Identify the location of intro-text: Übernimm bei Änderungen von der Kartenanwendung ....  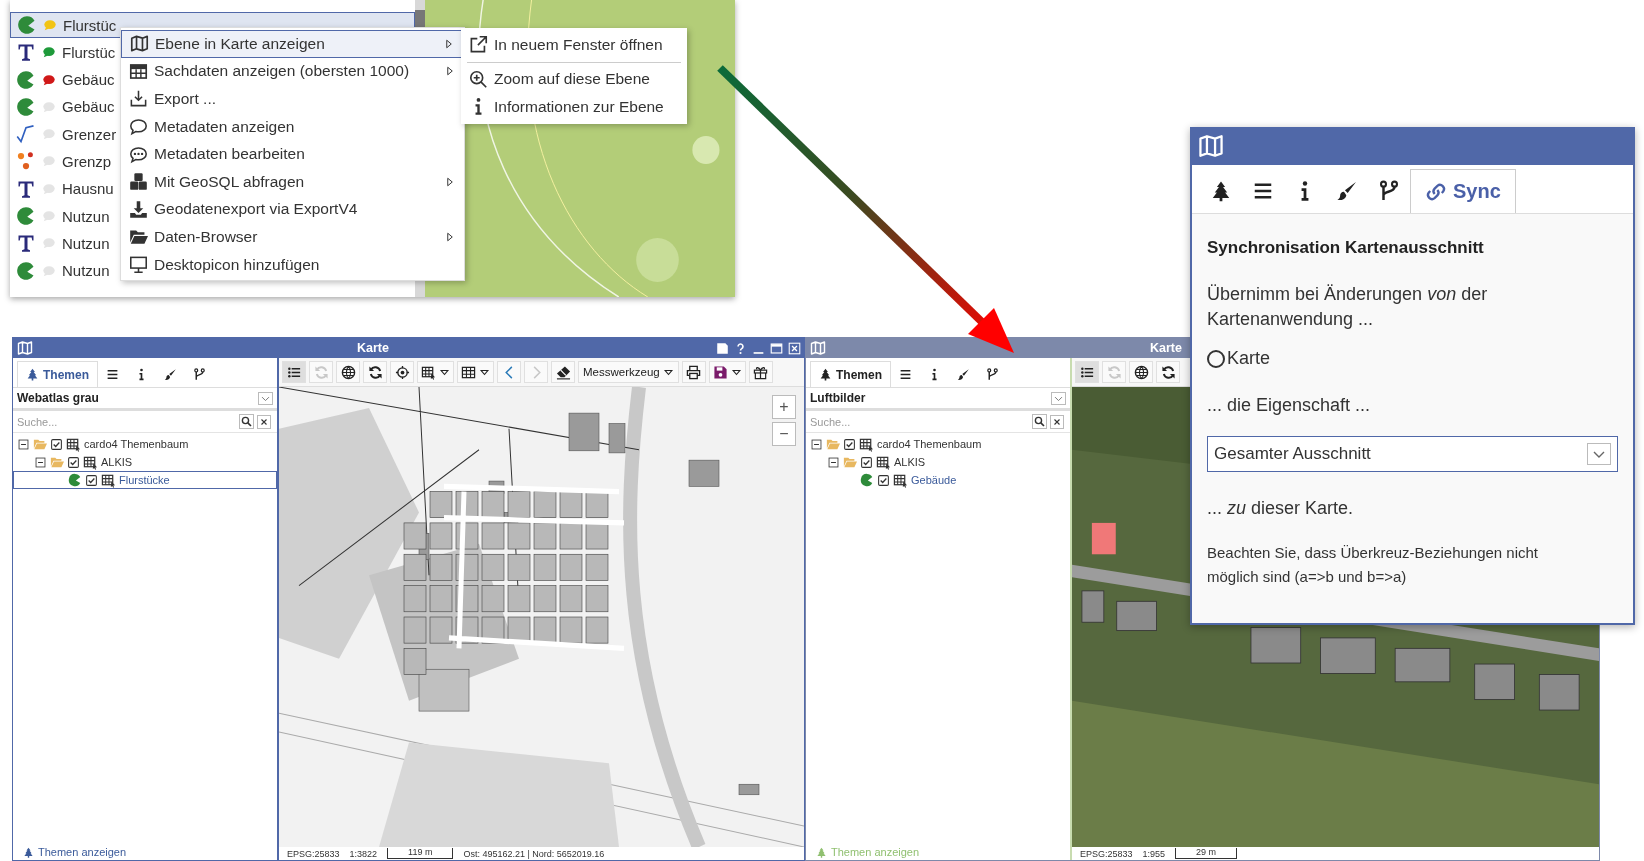
(1348, 307).